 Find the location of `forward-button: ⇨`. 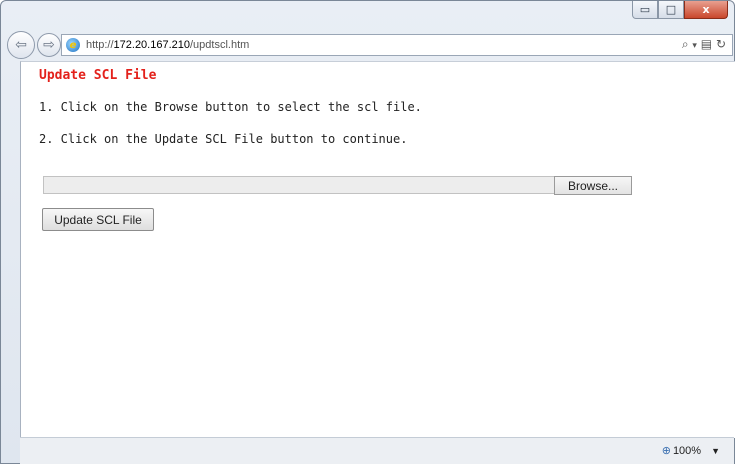

forward-button: ⇨ is located at coordinates (49, 45).